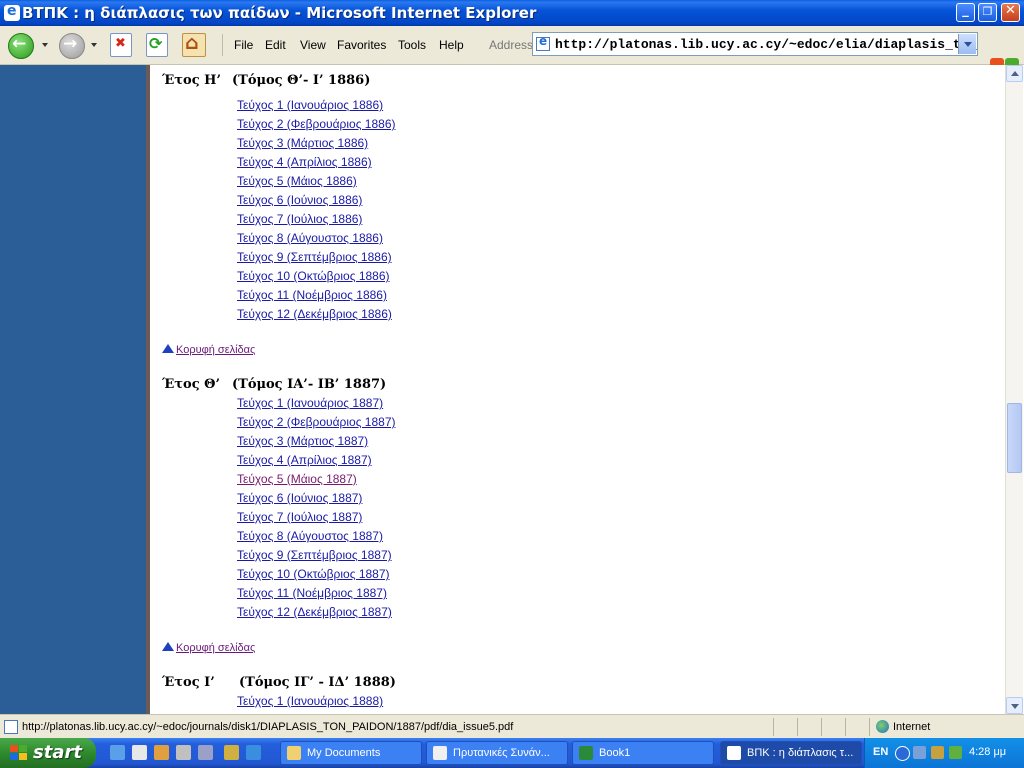 The height and width of the screenshot is (768, 1024). I want to click on year-title: Έτος Ι’, so click(188, 682).